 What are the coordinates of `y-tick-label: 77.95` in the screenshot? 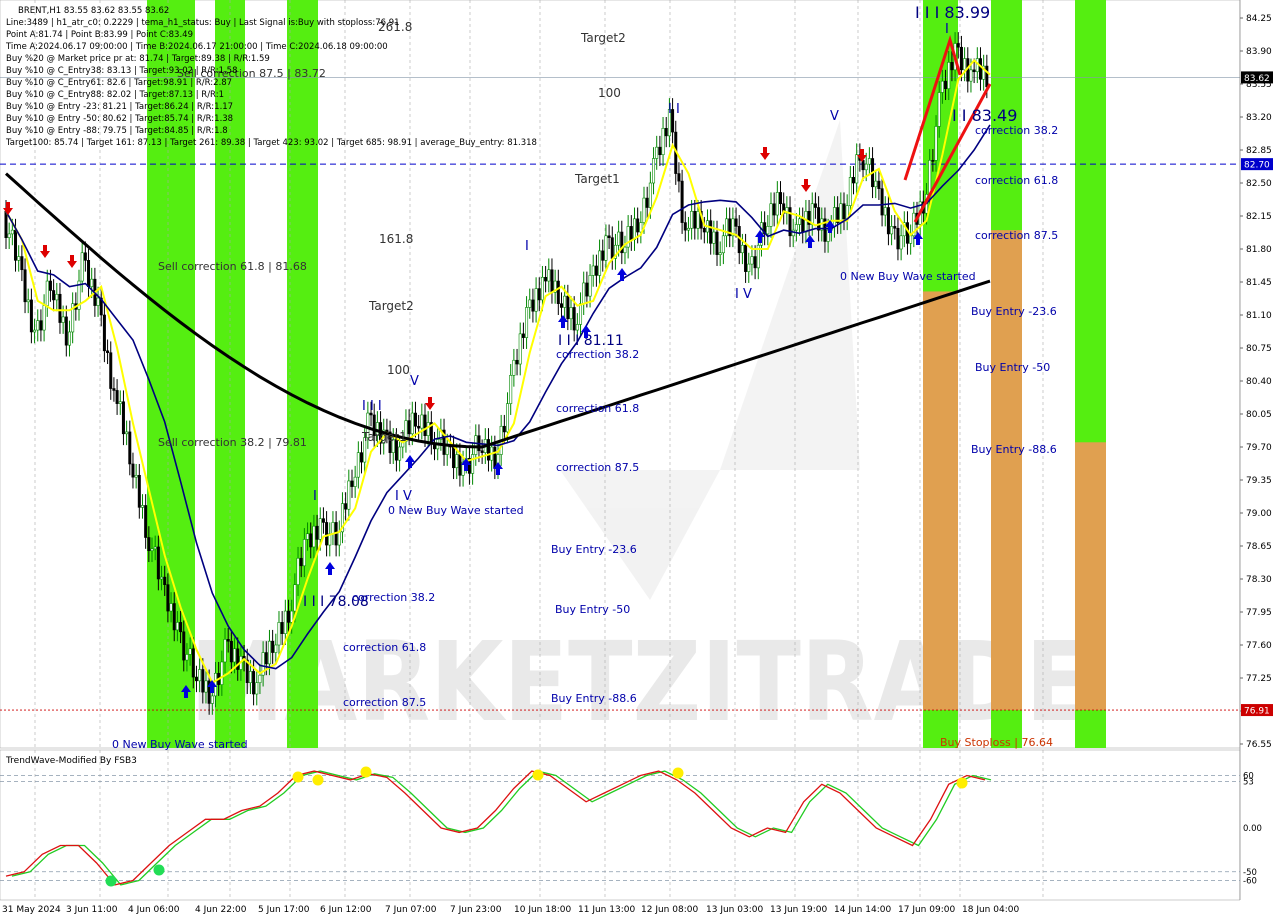 It's located at (1259, 613).